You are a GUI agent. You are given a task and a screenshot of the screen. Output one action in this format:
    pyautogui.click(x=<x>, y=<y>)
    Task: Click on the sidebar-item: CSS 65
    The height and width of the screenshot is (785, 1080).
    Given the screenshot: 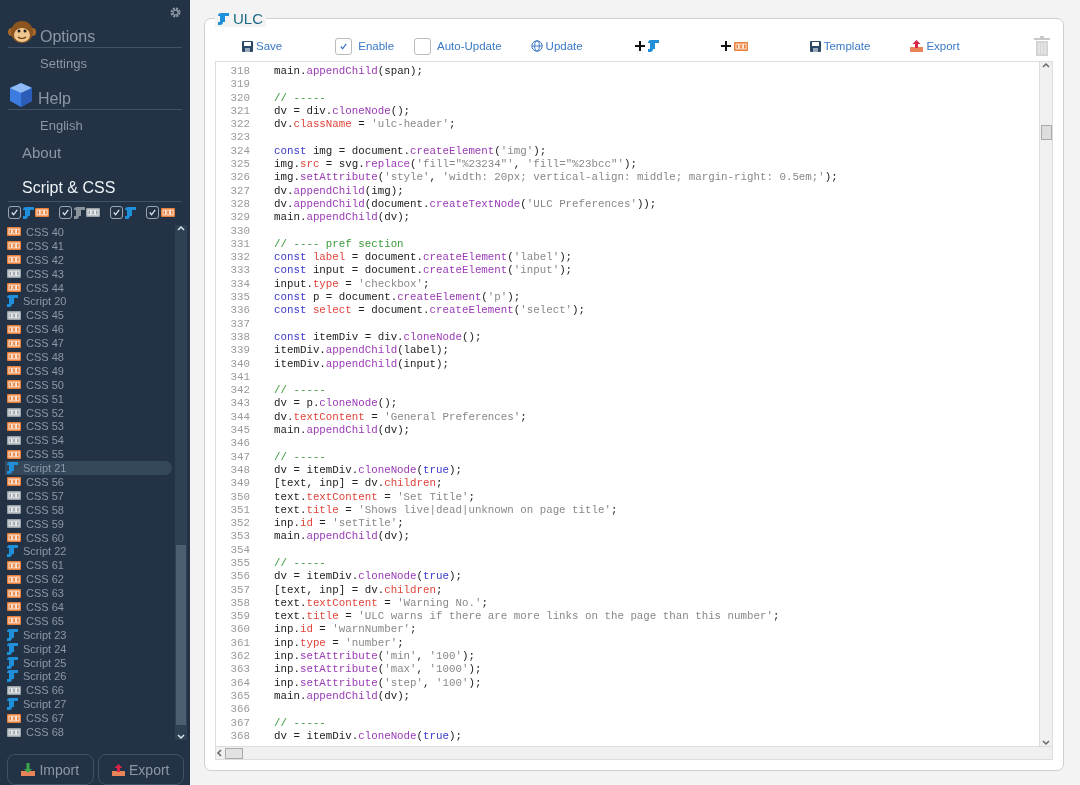 What is the action you would take?
    pyautogui.click(x=88, y=620)
    